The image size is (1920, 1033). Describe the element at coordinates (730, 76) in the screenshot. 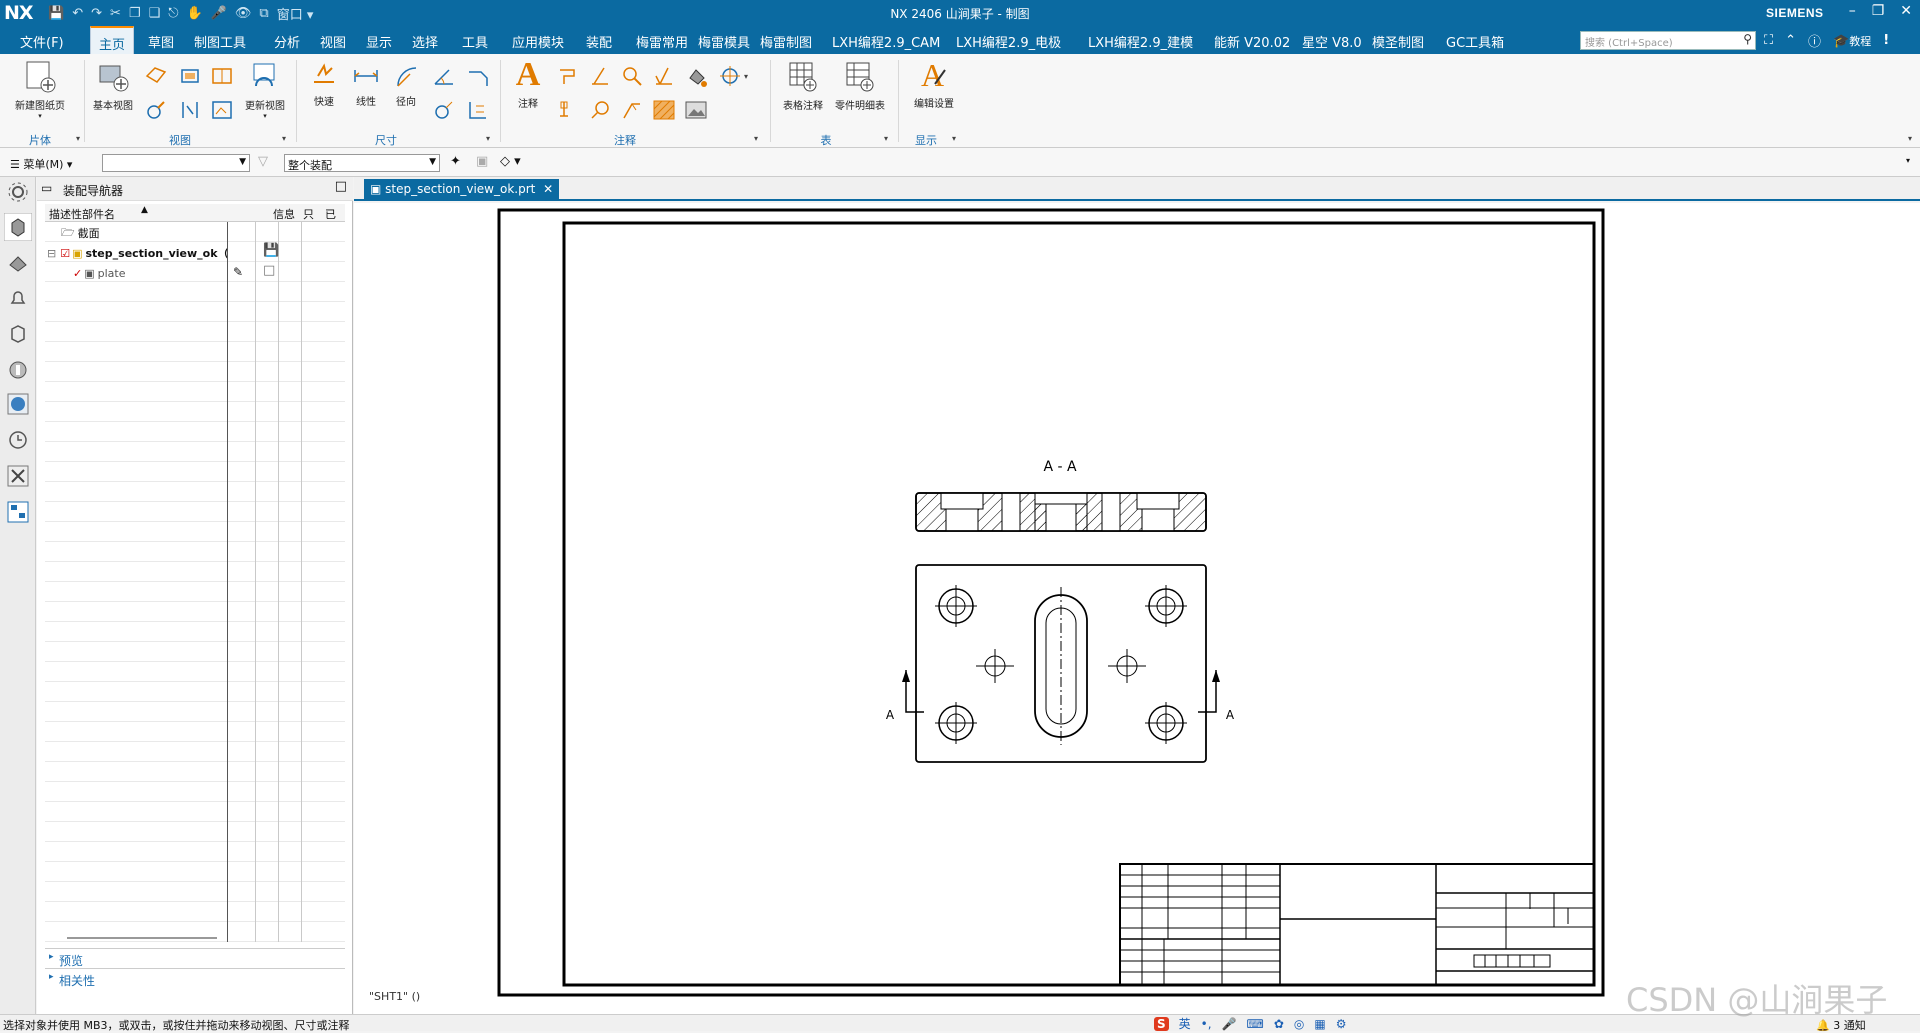

I see `center-mark-icon` at that location.